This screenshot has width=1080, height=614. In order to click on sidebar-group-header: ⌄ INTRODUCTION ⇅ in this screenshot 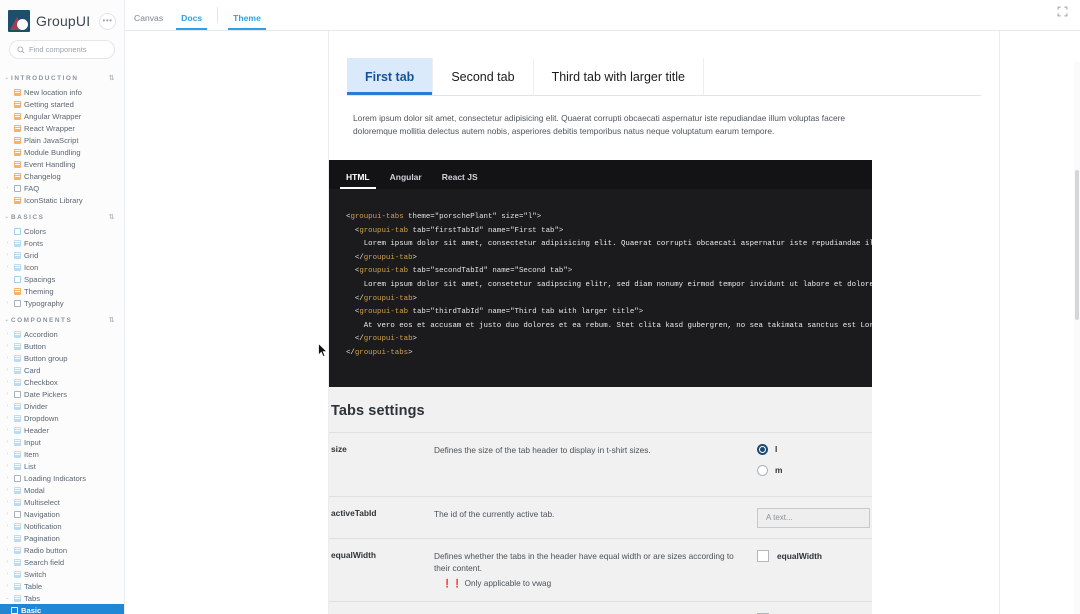, I will do `click(62, 76)`.